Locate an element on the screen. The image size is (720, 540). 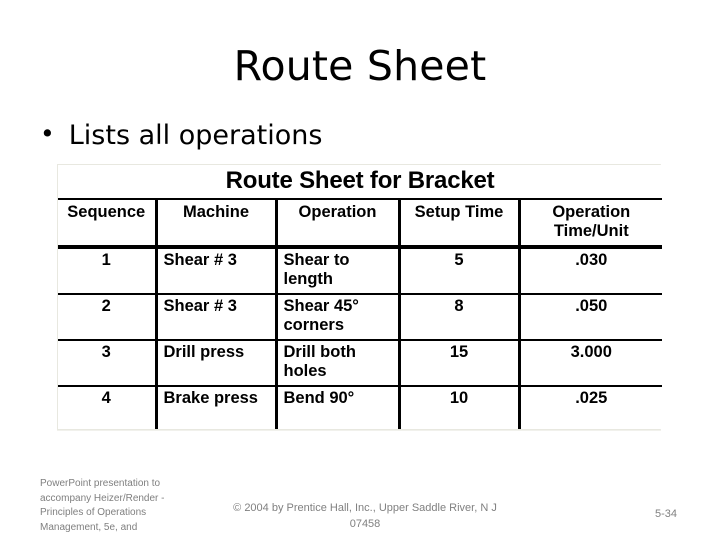
table-title: Route Sheet for Bracket is located at coordinates (360, 182).